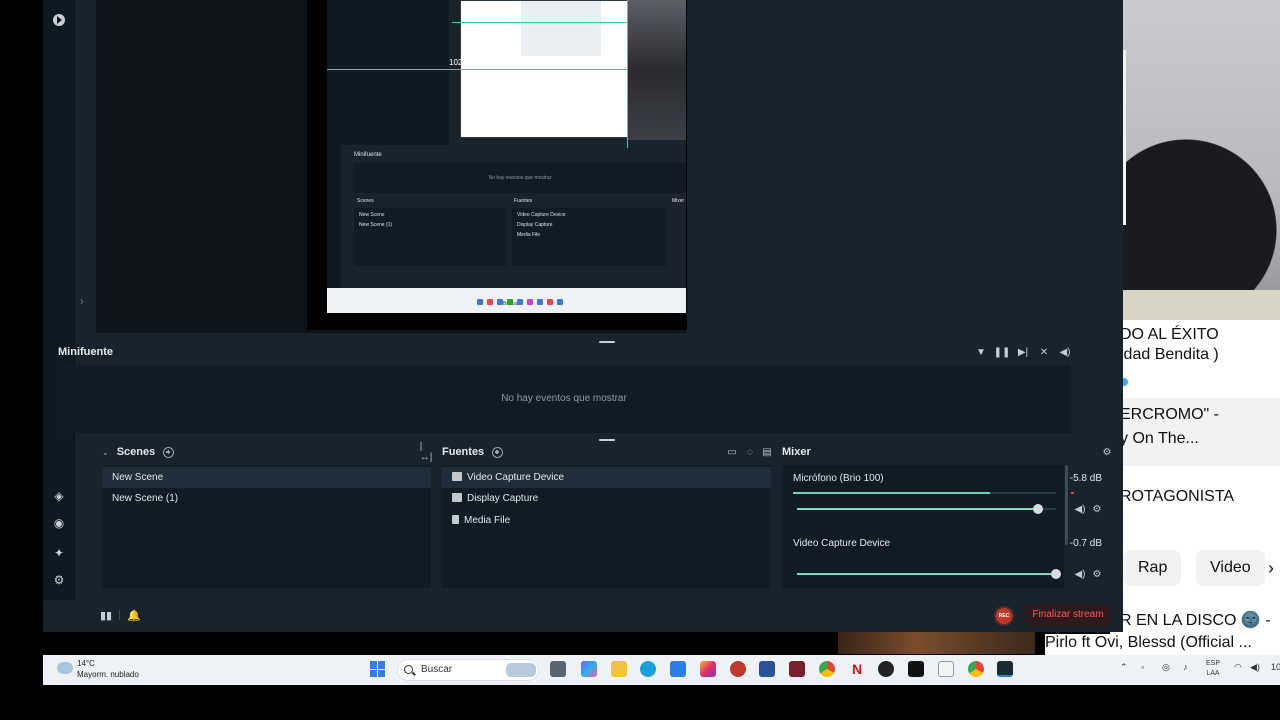 The image size is (1280, 720). What do you see at coordinates (516, 477) in the screenshot?
I see `source-label: Video Capture Device` at bounding box center [516, 477].